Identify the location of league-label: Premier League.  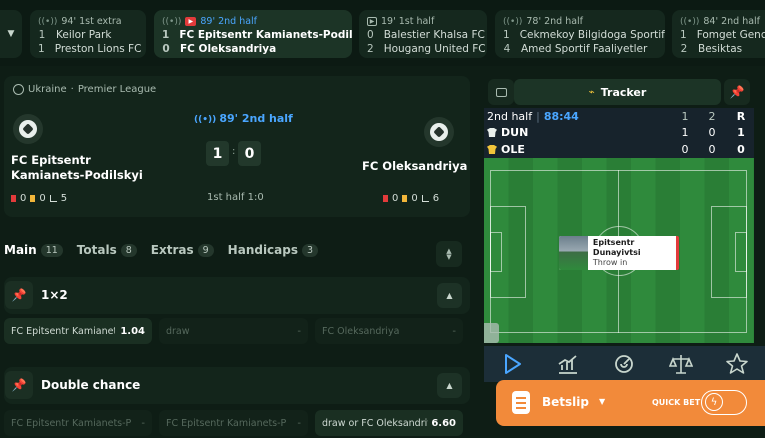
(117, 89).